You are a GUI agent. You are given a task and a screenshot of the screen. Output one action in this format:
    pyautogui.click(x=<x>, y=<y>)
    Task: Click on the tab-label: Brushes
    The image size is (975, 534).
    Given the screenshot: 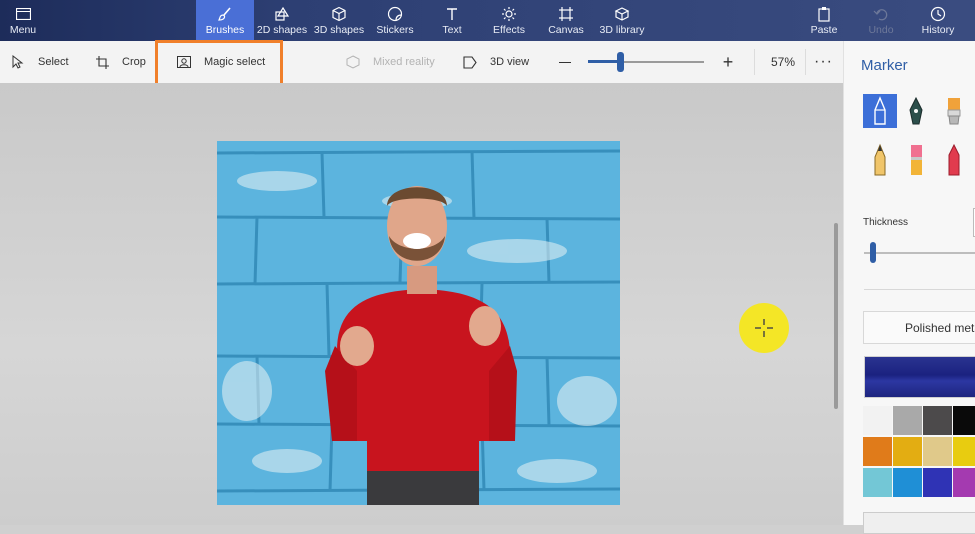 What is the action you would take?
    pyautogui.click(x=225, y=29)
    